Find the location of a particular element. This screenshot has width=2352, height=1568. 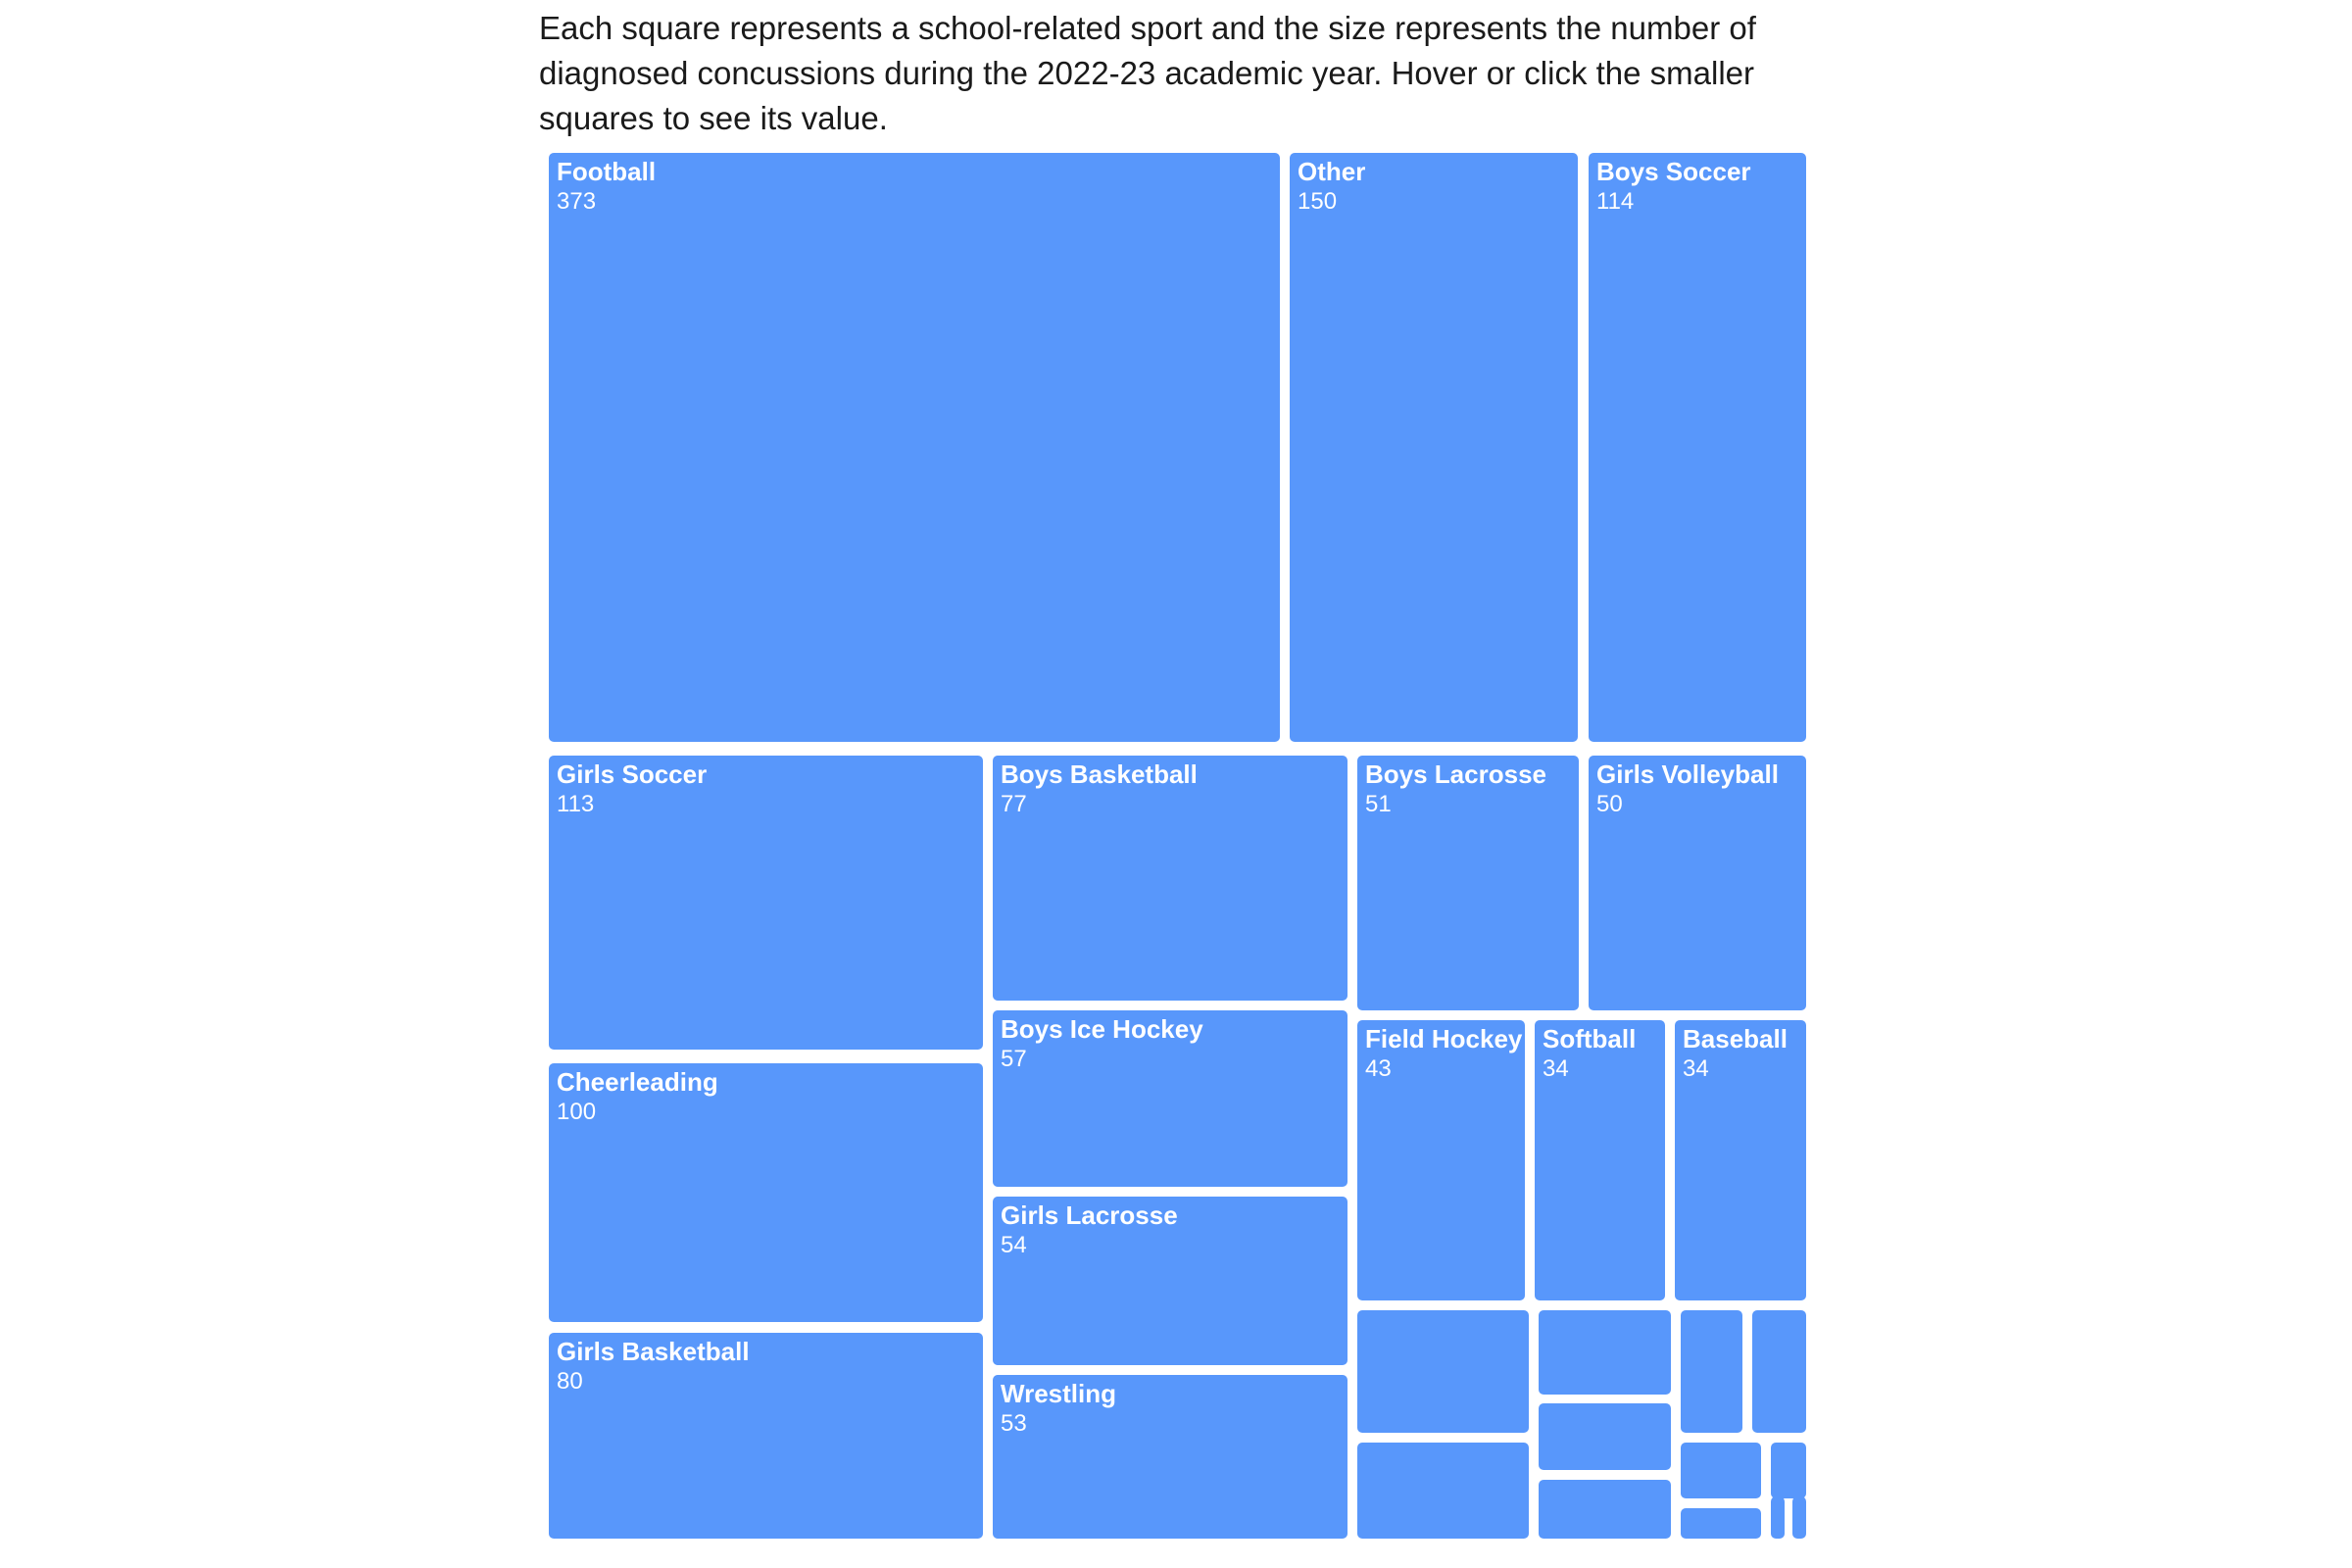

tile-value-wrestling: 53 is located at coordinates (1014, 1423).